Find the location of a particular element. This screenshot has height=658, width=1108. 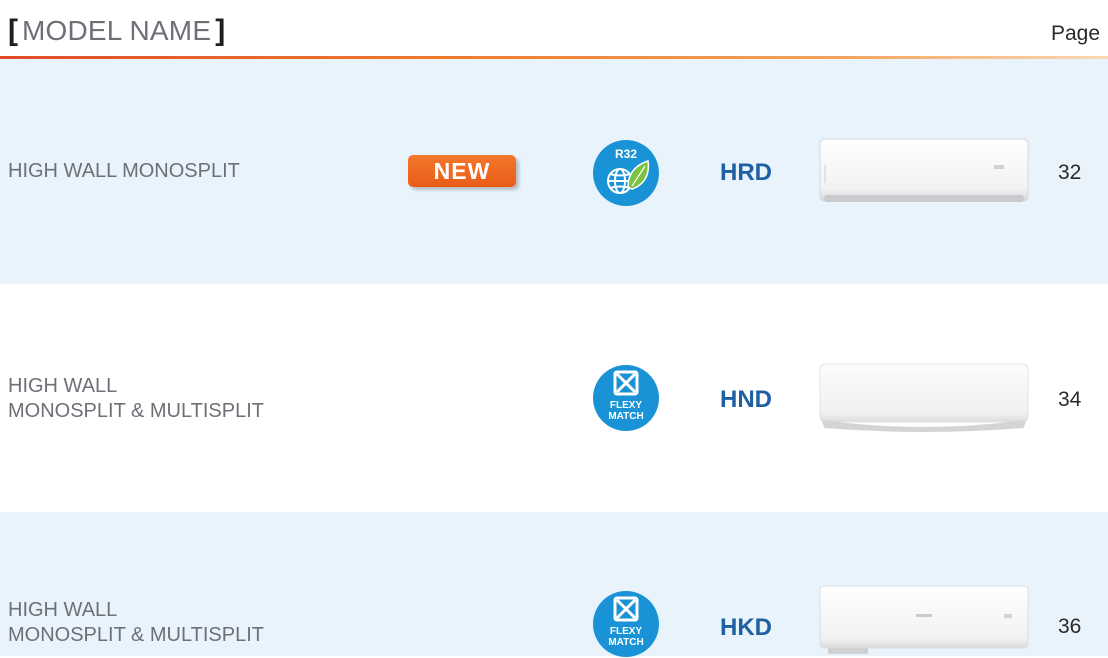

model-code: HND is located at coordinates (746, 399).